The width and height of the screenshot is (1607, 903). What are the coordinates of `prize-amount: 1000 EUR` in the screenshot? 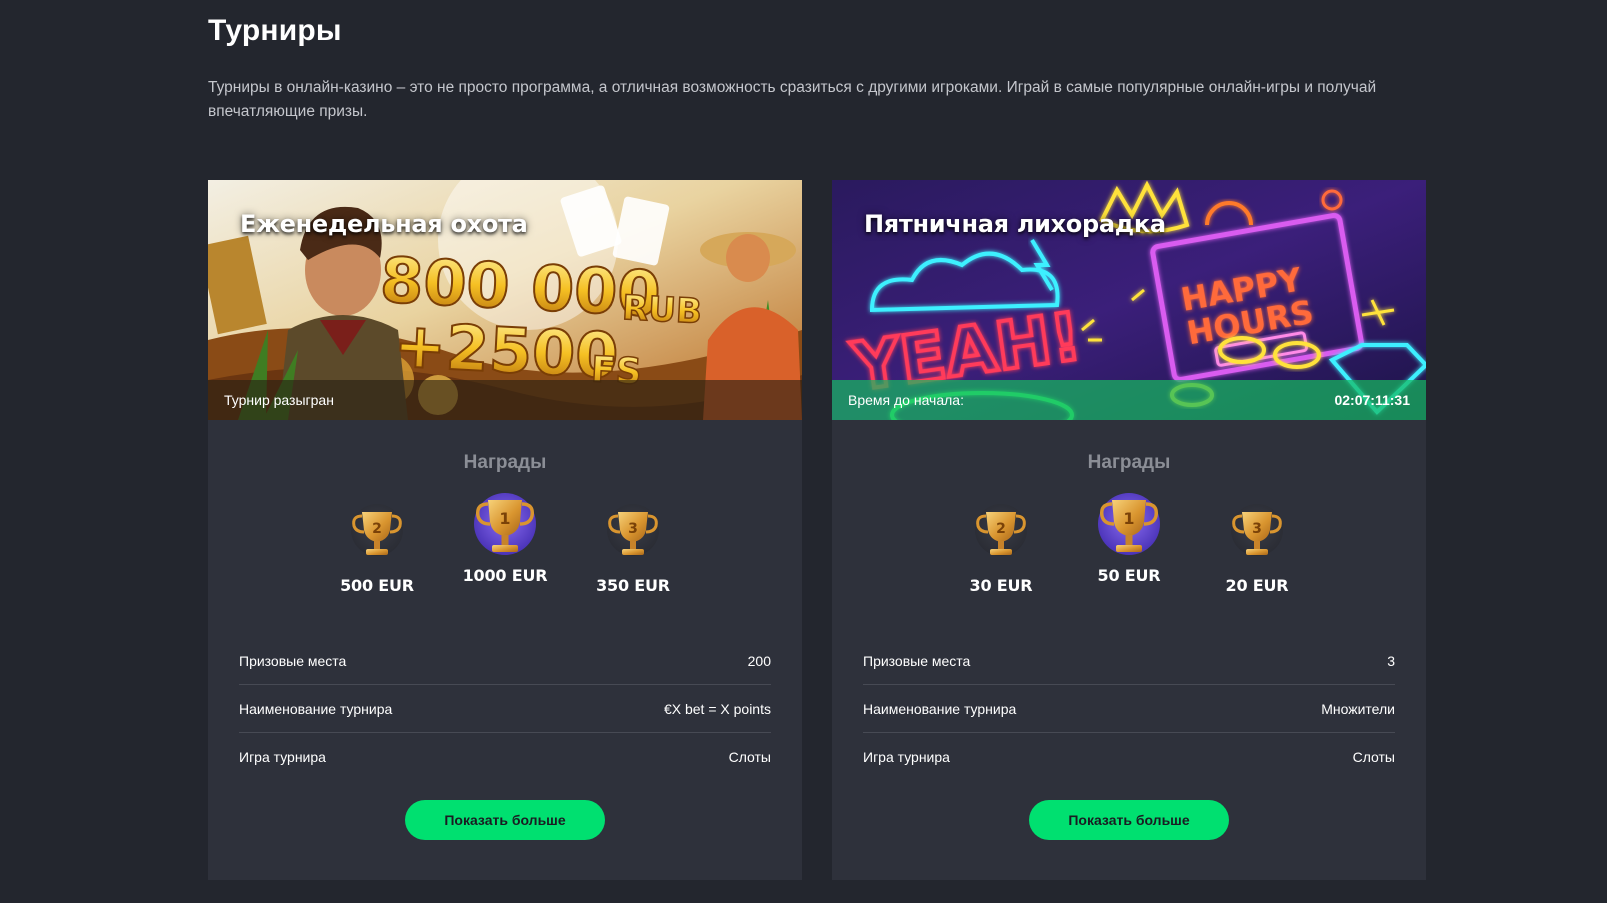 It's located at (505, 575).